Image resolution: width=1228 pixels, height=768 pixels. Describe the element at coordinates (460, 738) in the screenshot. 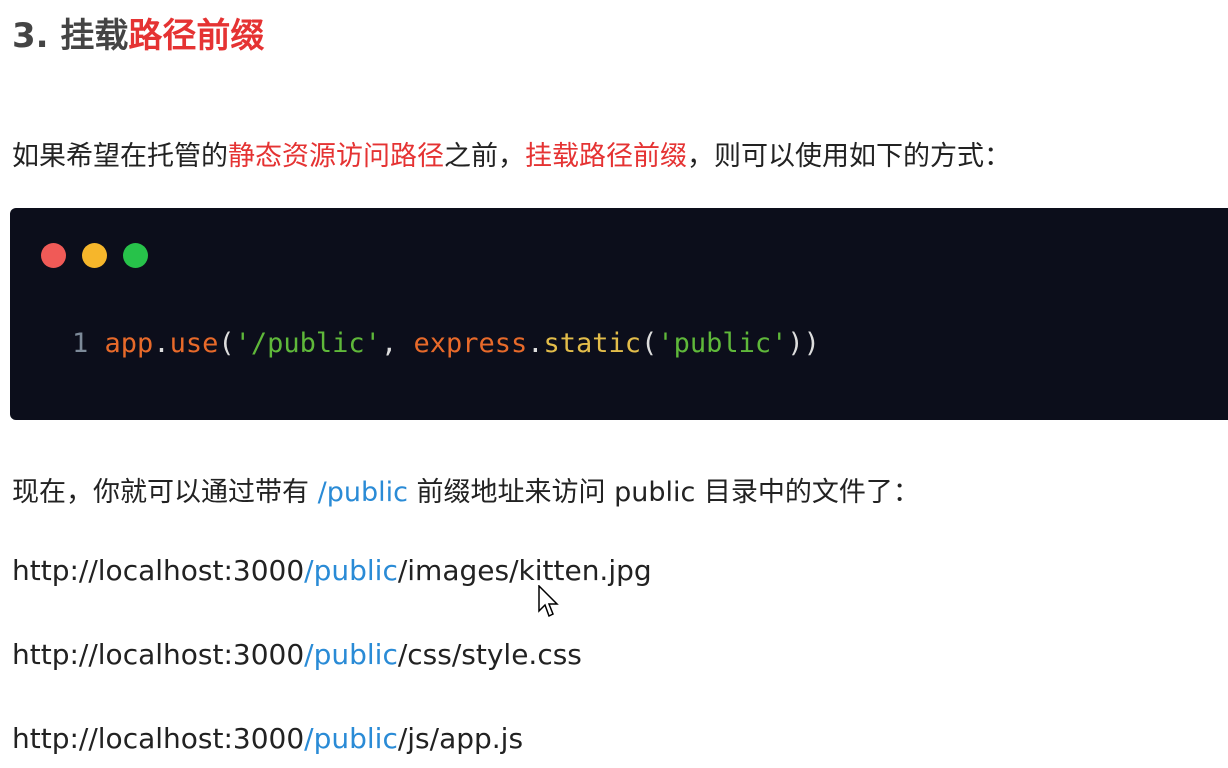

I see `url-path: /js/app.js` at that location.